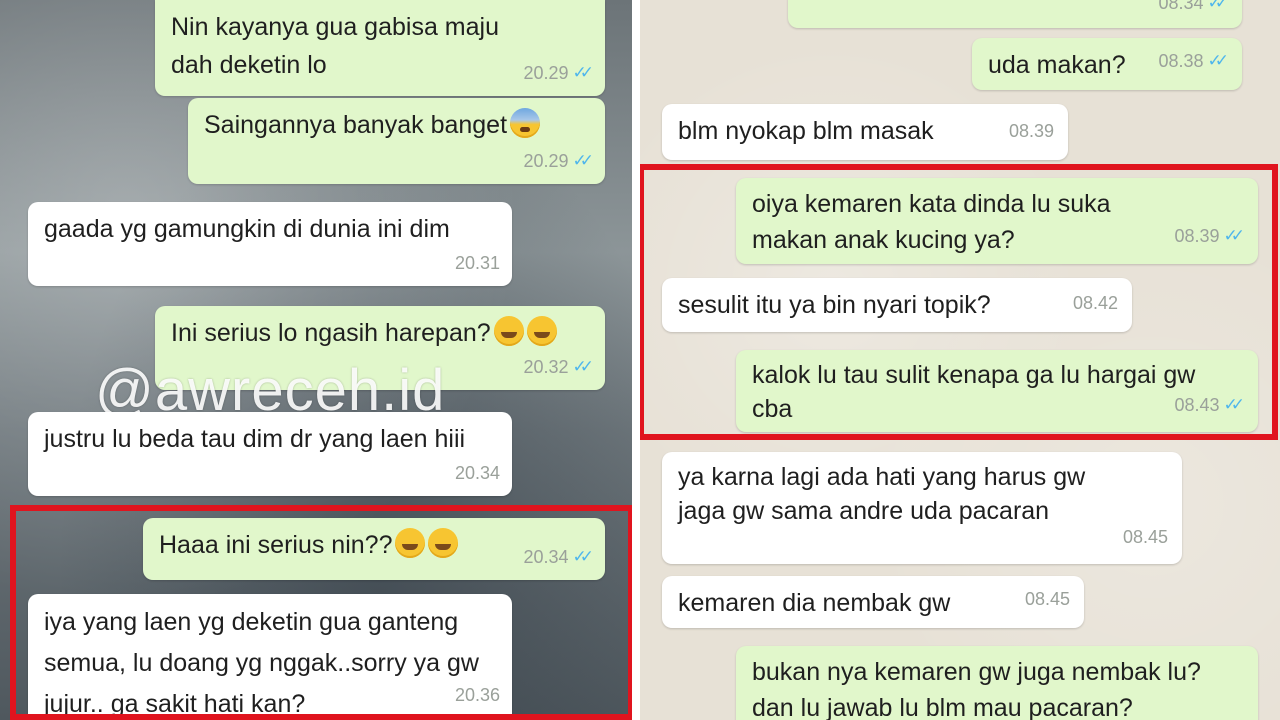 This screenshot has height=720, width=1280. Describe the element at coordinates (1015, 14) in the screenshot. I see `message-bubble: 08.34 ✓✓` at that location.